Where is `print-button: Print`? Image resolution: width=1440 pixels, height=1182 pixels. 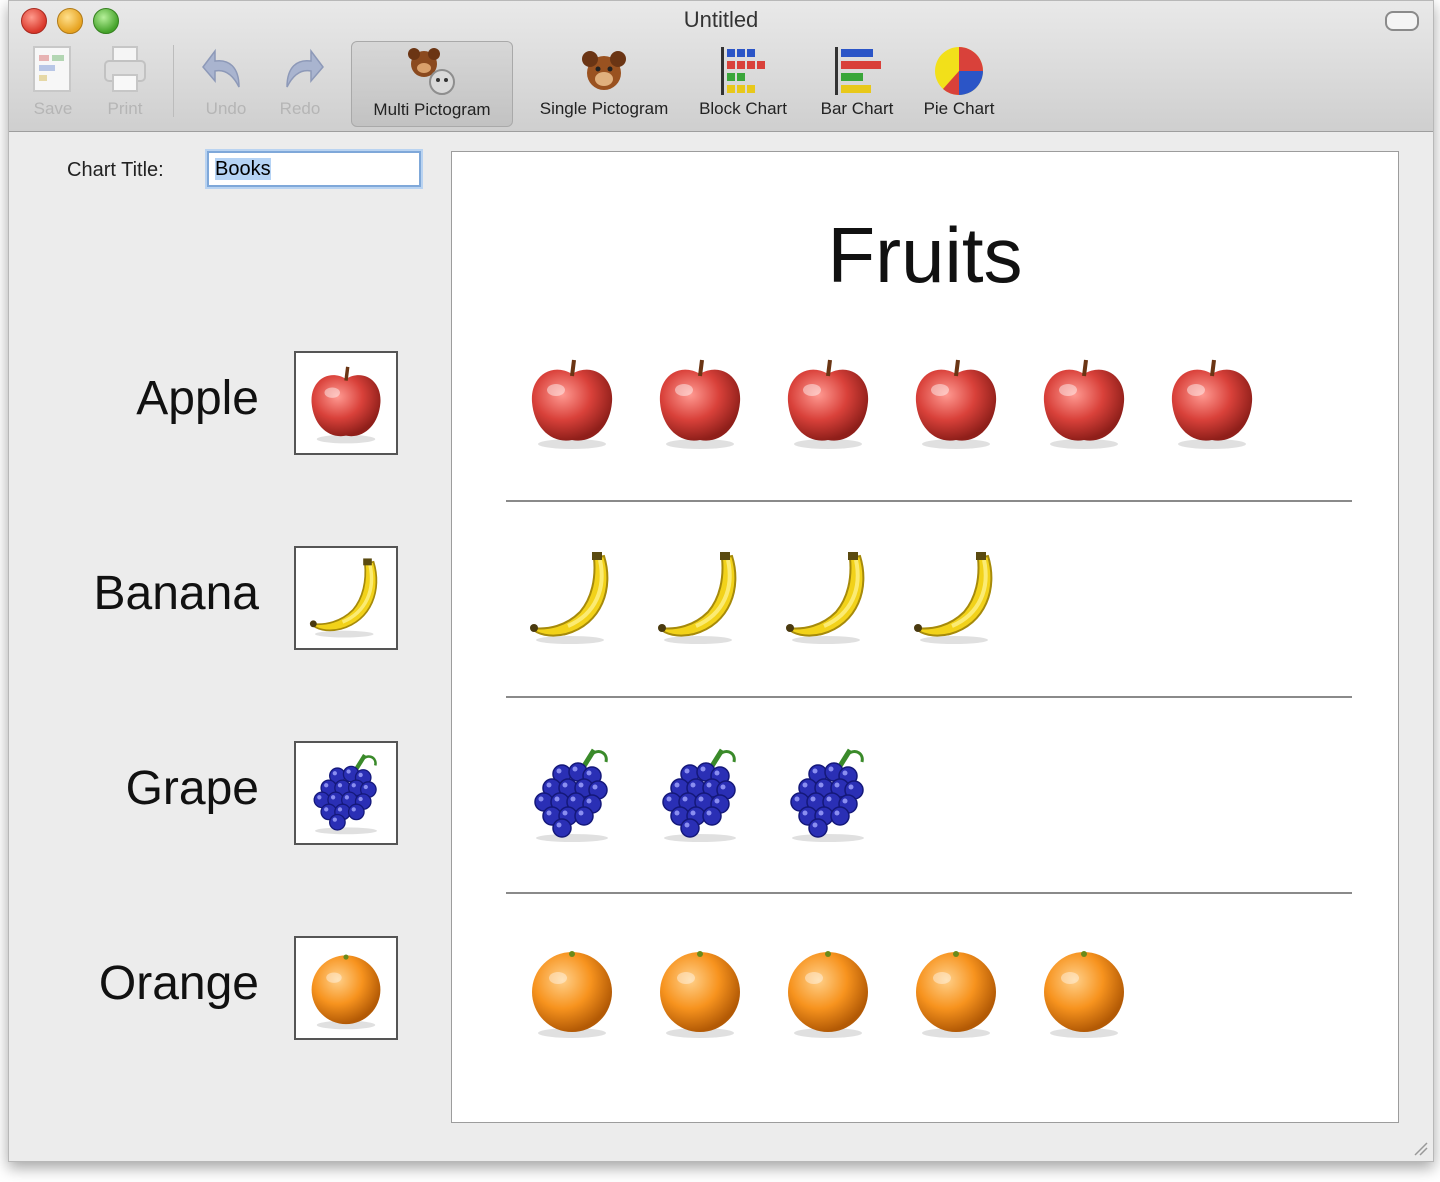 print-button: Print is located at coordinates (125, 82).